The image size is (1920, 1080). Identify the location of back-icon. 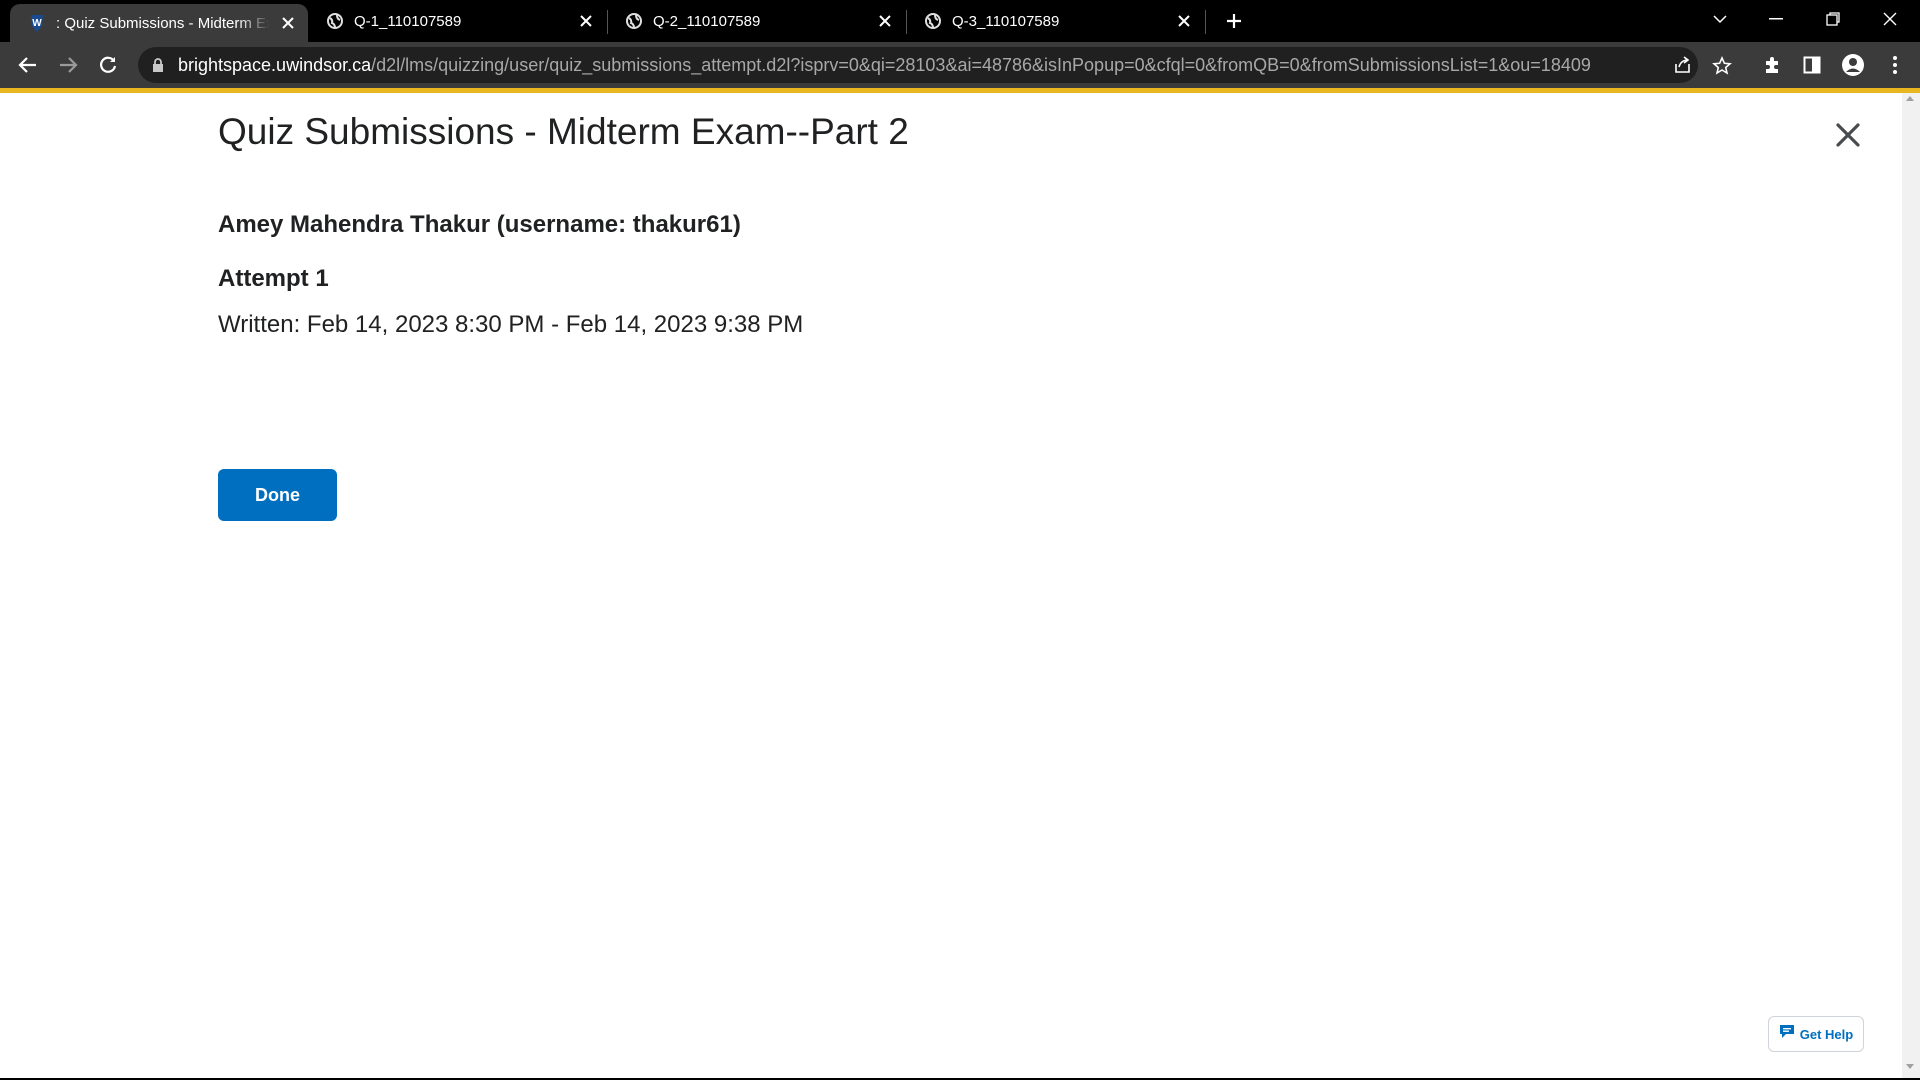
(28, 65).